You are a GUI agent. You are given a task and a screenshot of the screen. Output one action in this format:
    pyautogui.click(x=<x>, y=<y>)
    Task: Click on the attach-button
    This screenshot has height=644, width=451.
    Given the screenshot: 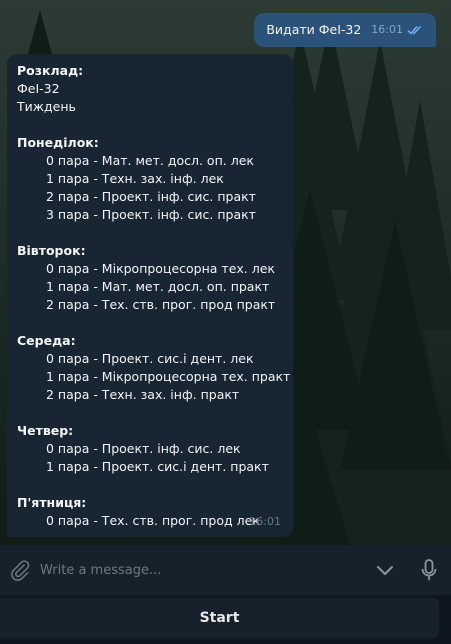 What is the action you would take?
    pyautogui.click(x=20, y=570)
    